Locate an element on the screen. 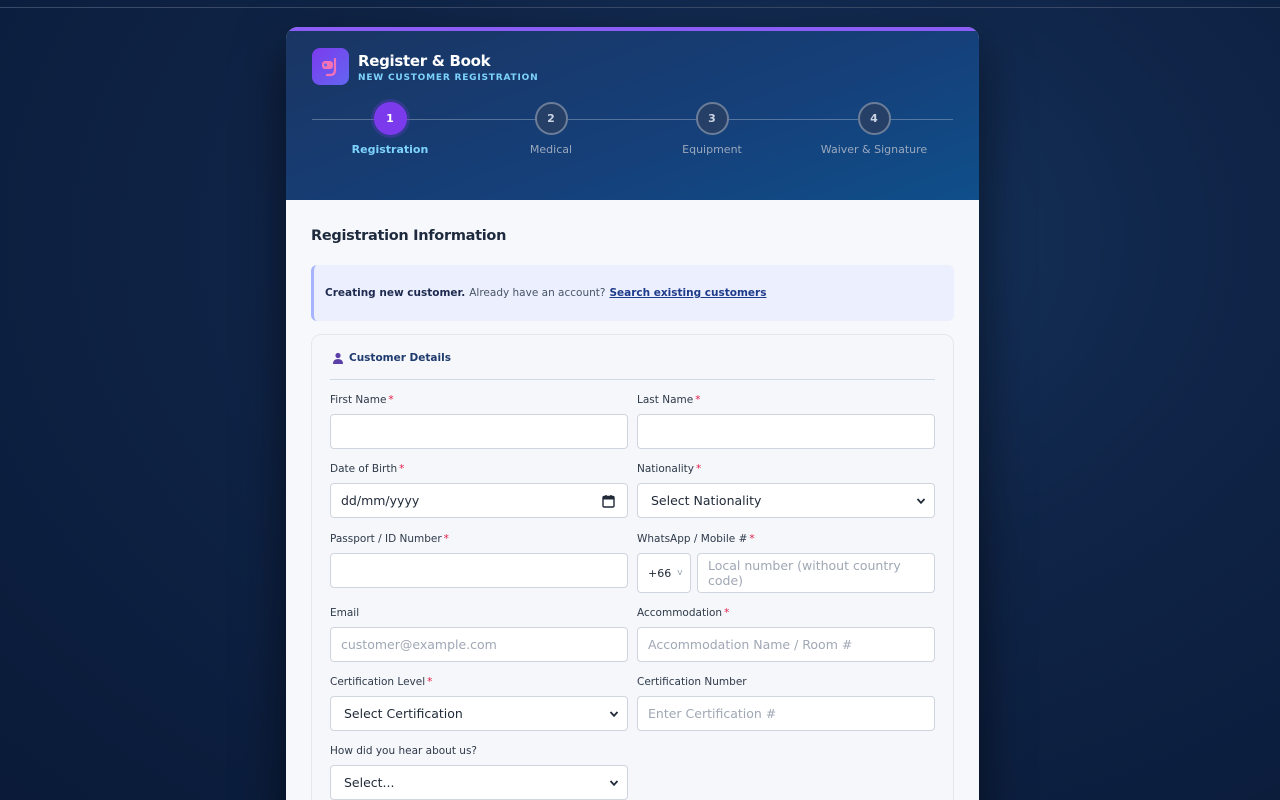 The image size is (1280, 800). label-text: Passport / ID Number is located at coordinates (386, 539).